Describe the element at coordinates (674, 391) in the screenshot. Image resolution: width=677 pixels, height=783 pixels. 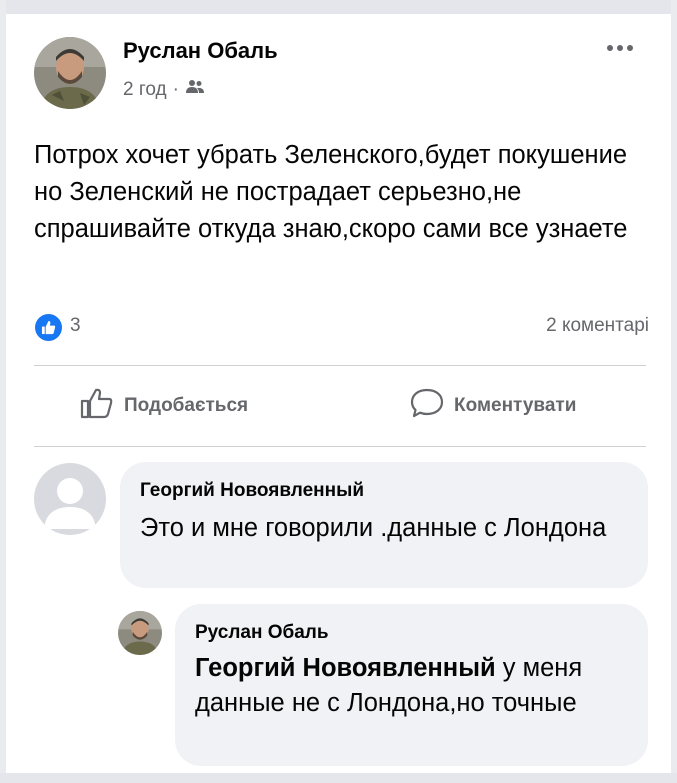
I see `right-edge` at that location.